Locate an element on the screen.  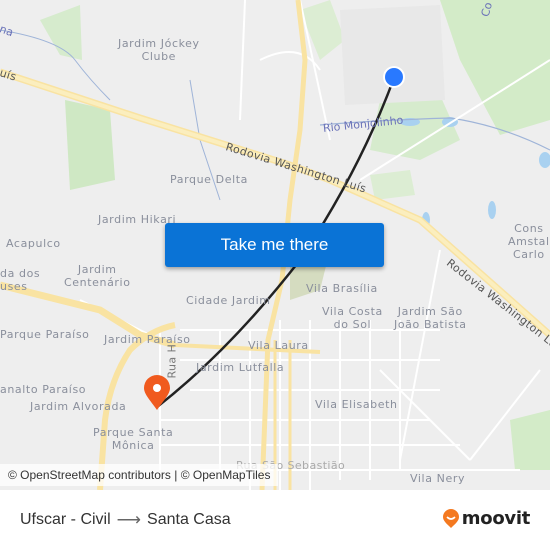
label-parque-delta: Parque Delta is located at coordinates (209, 179).